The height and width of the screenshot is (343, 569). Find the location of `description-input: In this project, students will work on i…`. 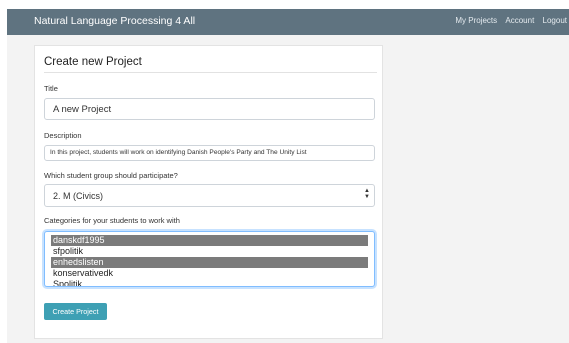

description-input: In this project, students will work on i… is located at coordinates (209, 153).